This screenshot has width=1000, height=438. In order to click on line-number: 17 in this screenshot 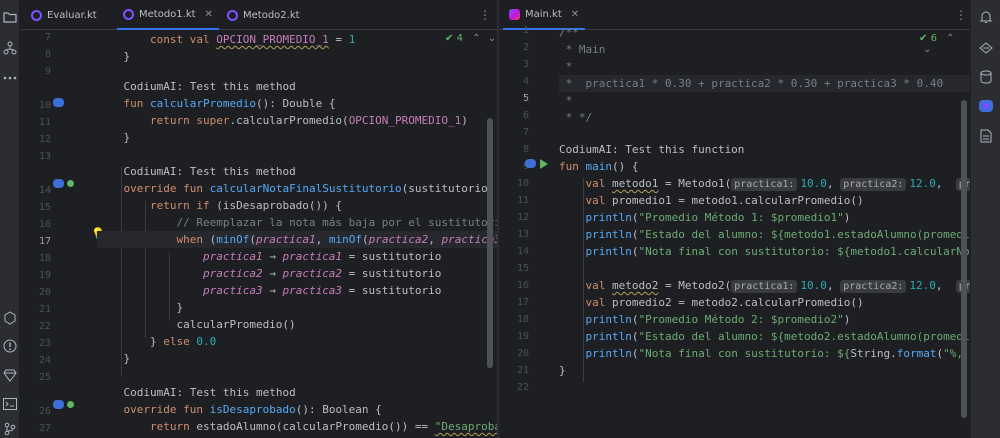, I will do `click(522, 302)`.